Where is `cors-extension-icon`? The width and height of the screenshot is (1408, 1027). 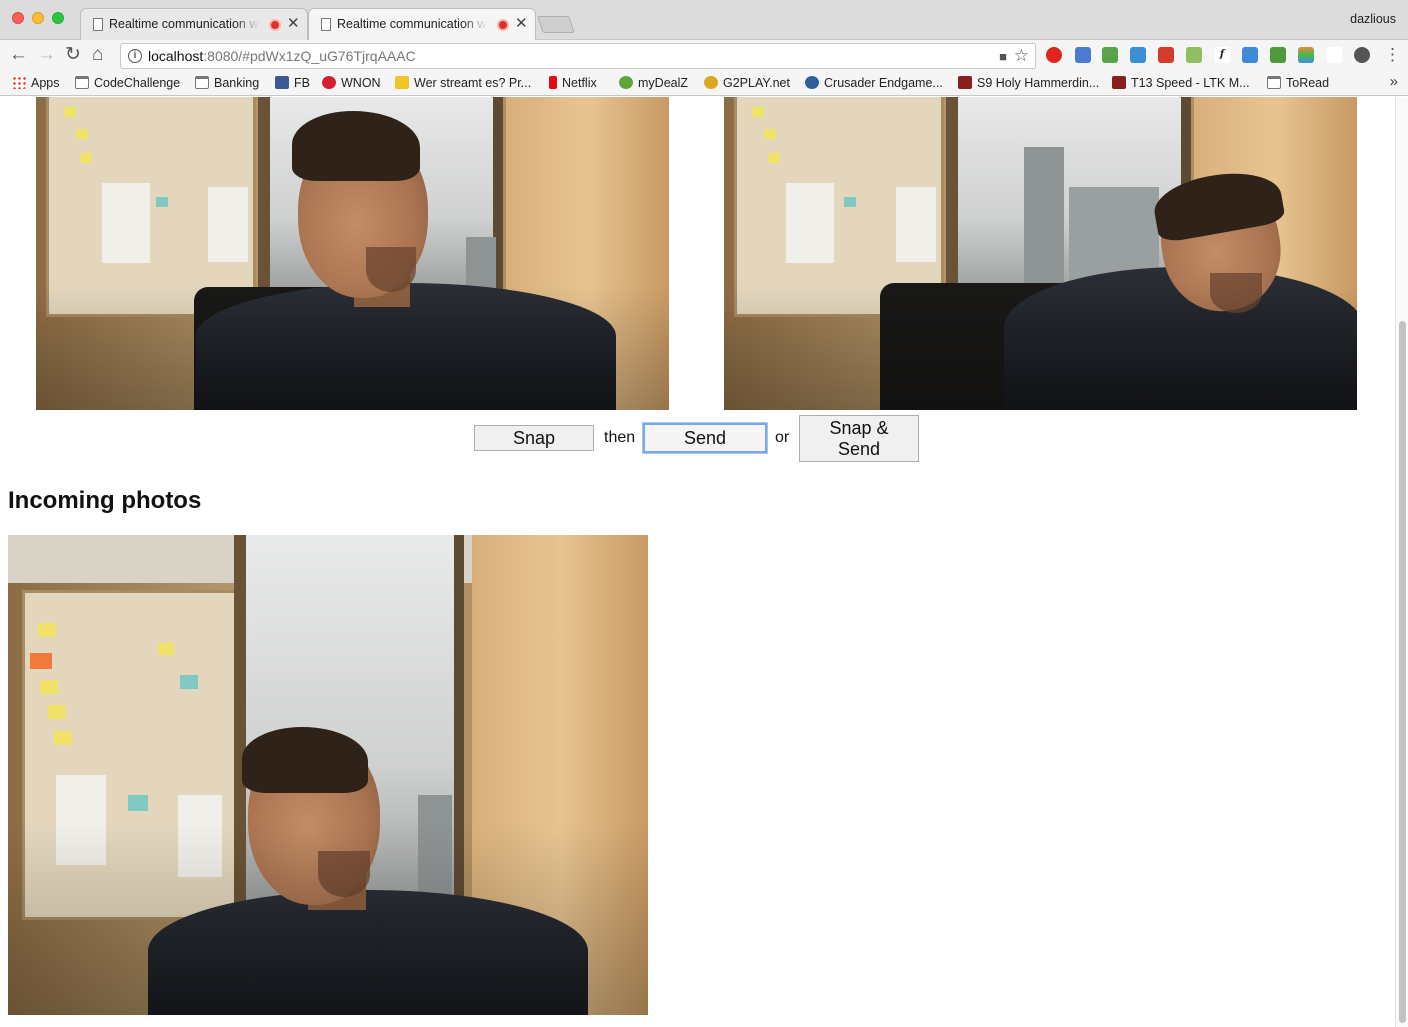 cors-extension-icon is located at coordinates (1166, 55).